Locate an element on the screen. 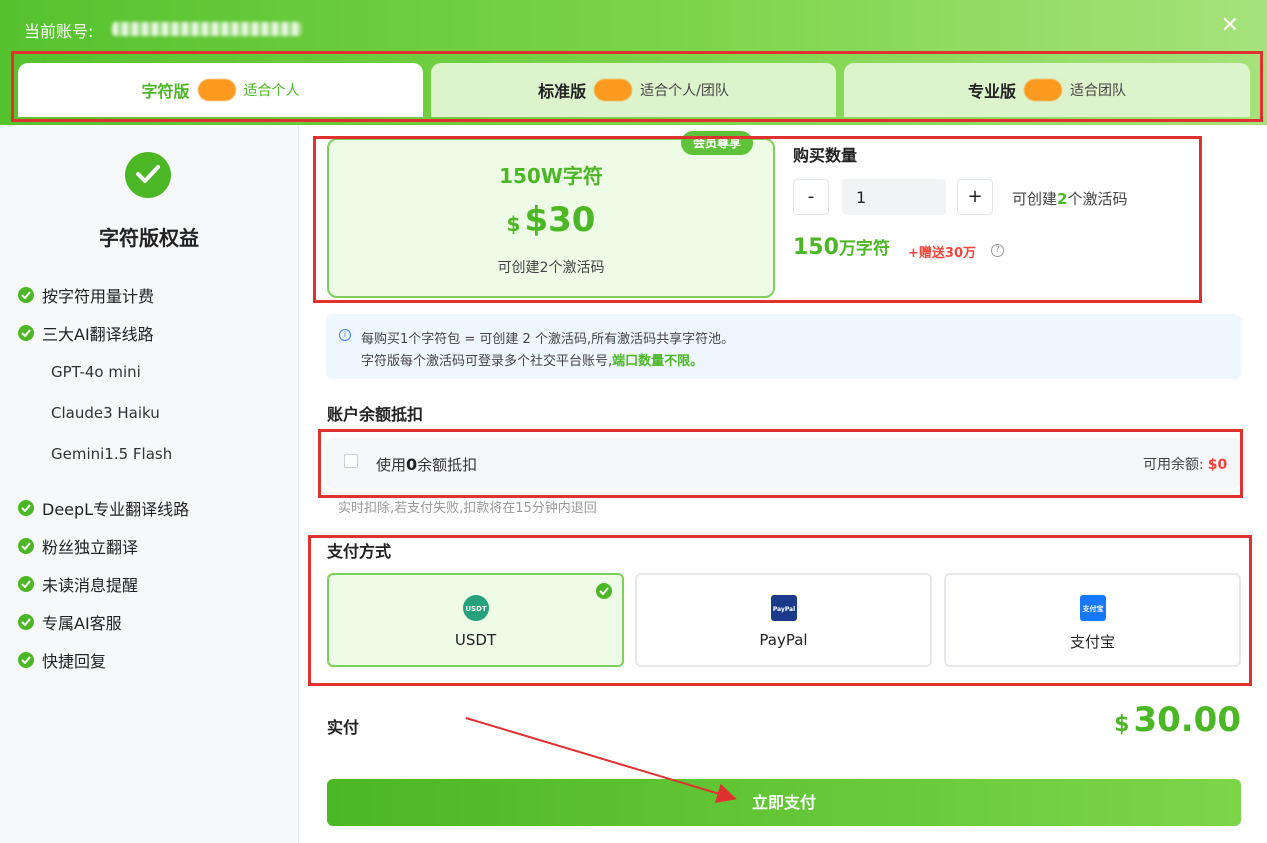  balance-use-text: 使用0余额抵扣 is located at coordinates (426, 464).